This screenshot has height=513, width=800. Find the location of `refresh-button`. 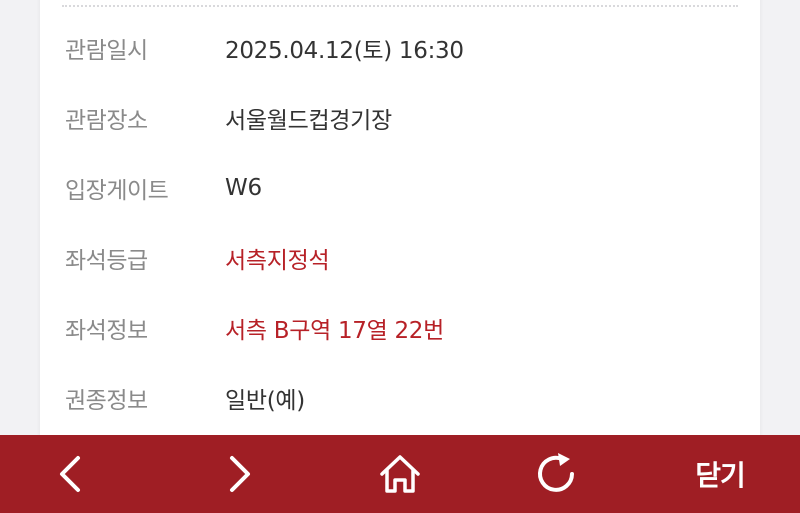

refresh-button is located at coordinates (556, 474).